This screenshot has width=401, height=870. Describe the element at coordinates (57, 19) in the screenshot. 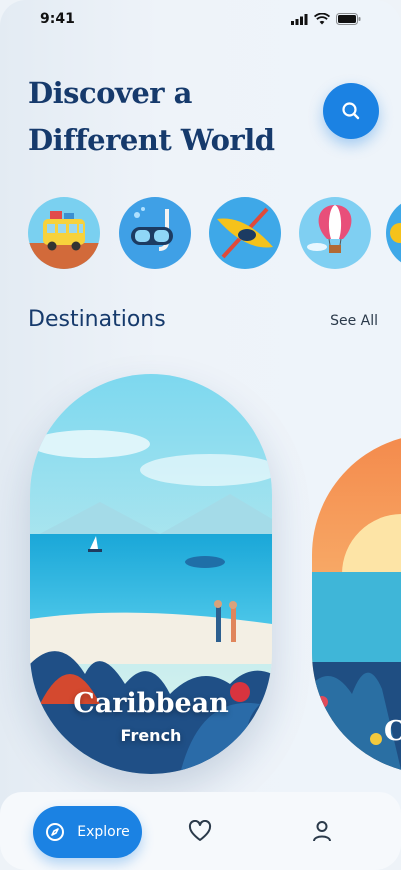

I see `status-time: 9:41` at that location.